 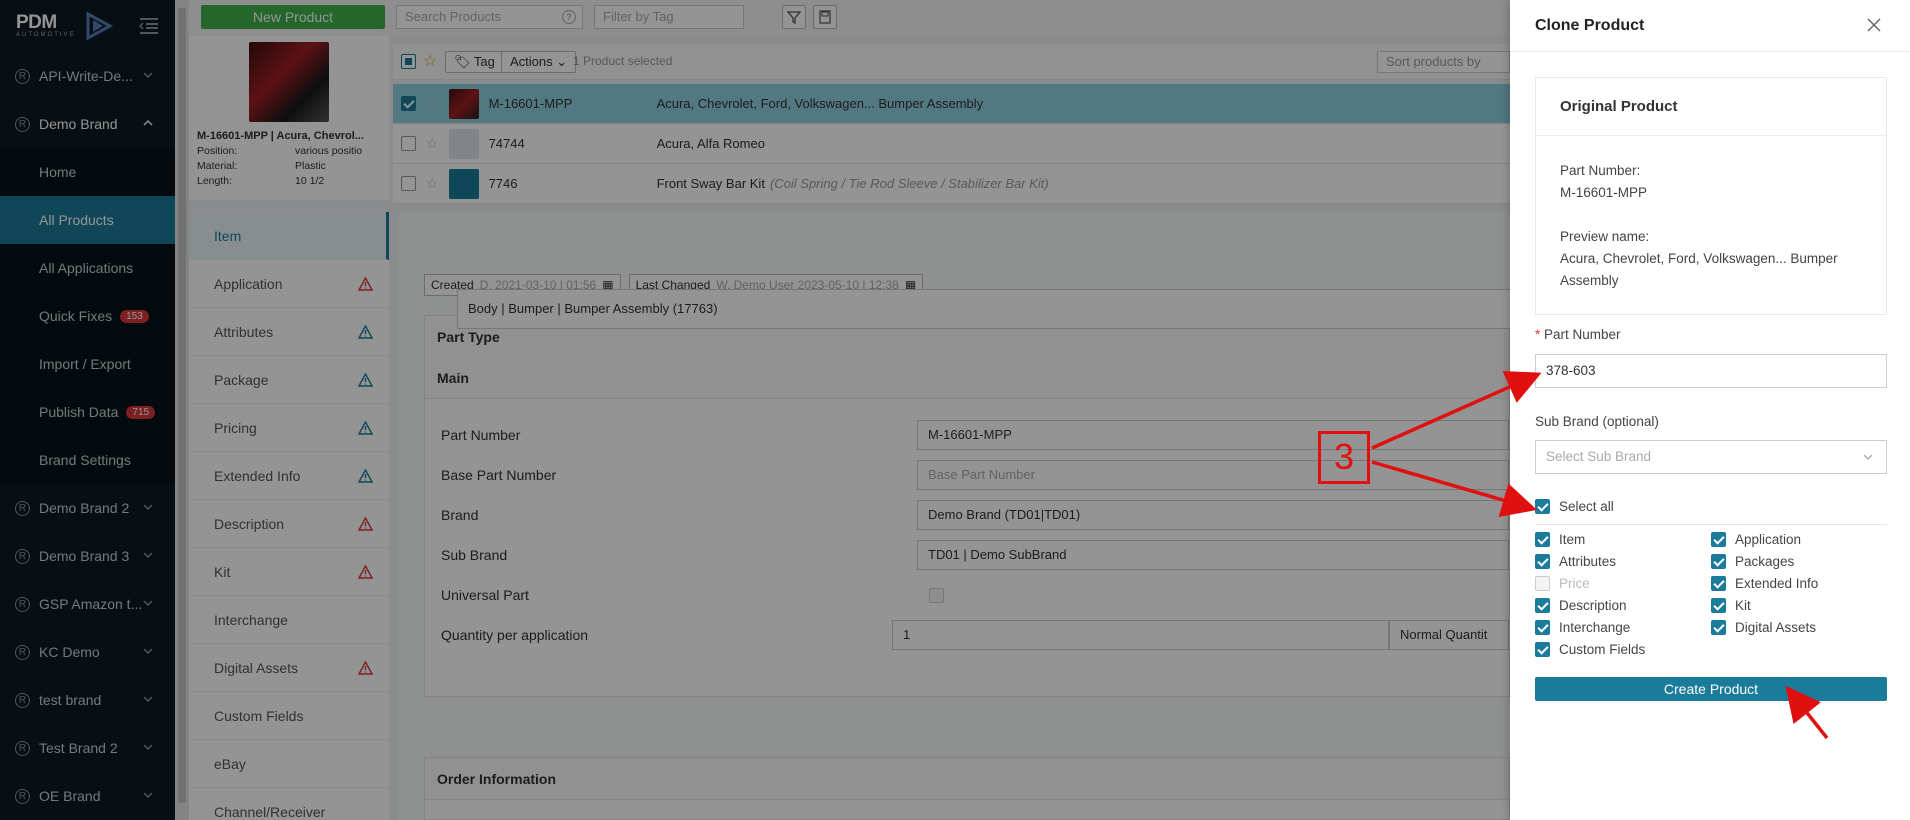 I want to click on attribute-key: Position:, so click(x=217, y=151).